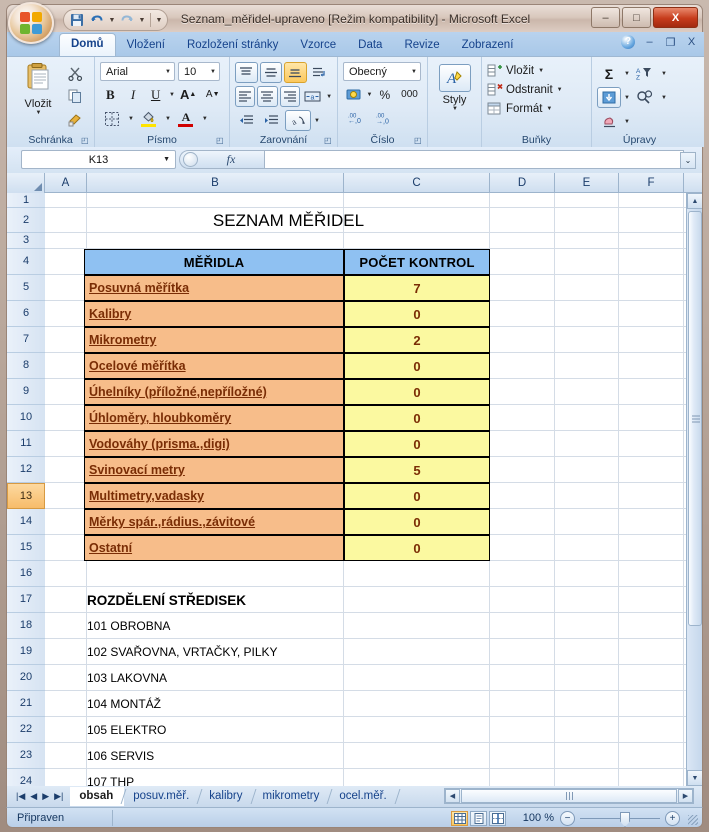 This screenshot has width=709, height=832. Describe the element at coordinates (127, 20) in the screenshot. I see `redo-icon` at that location.